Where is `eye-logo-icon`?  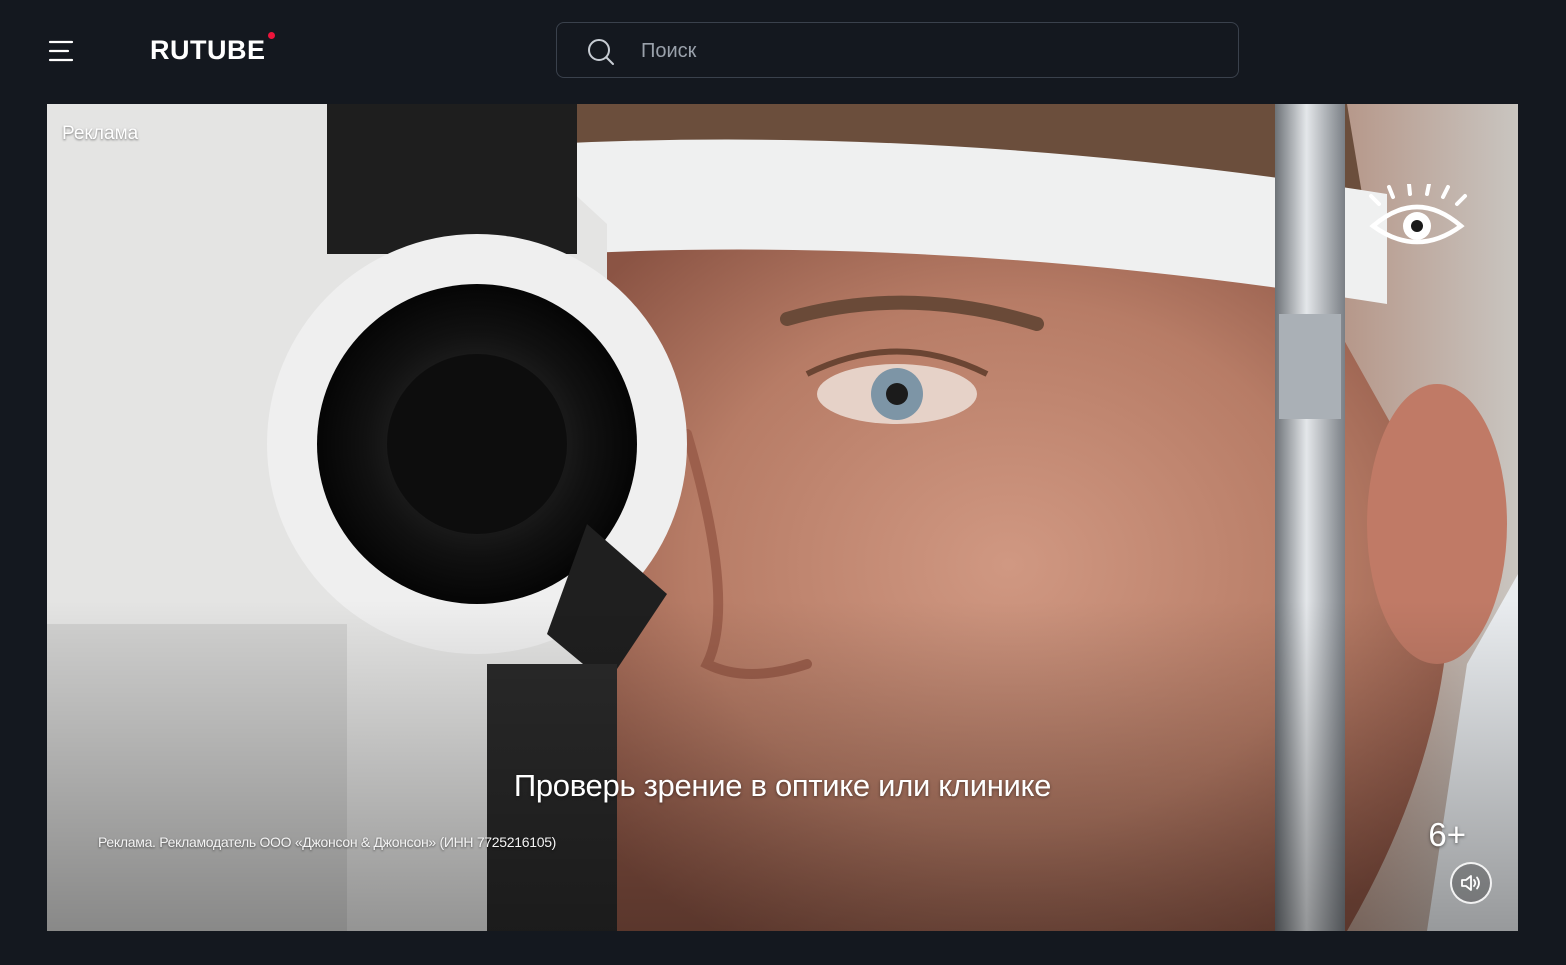
eye-logo-icon is located at coordinates (1418, 214).